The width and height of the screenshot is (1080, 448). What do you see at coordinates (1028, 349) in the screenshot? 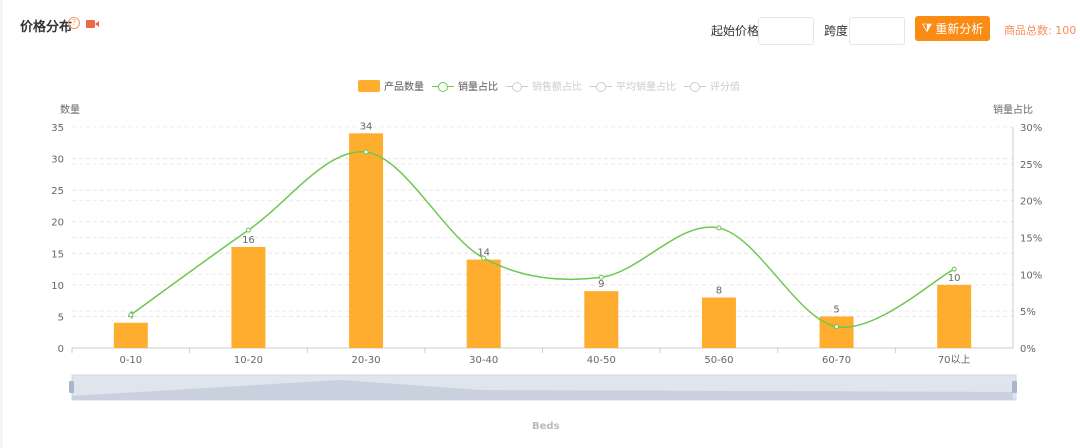
I see `y2-tick-label: 0%` at bounding box center [1028, 349].